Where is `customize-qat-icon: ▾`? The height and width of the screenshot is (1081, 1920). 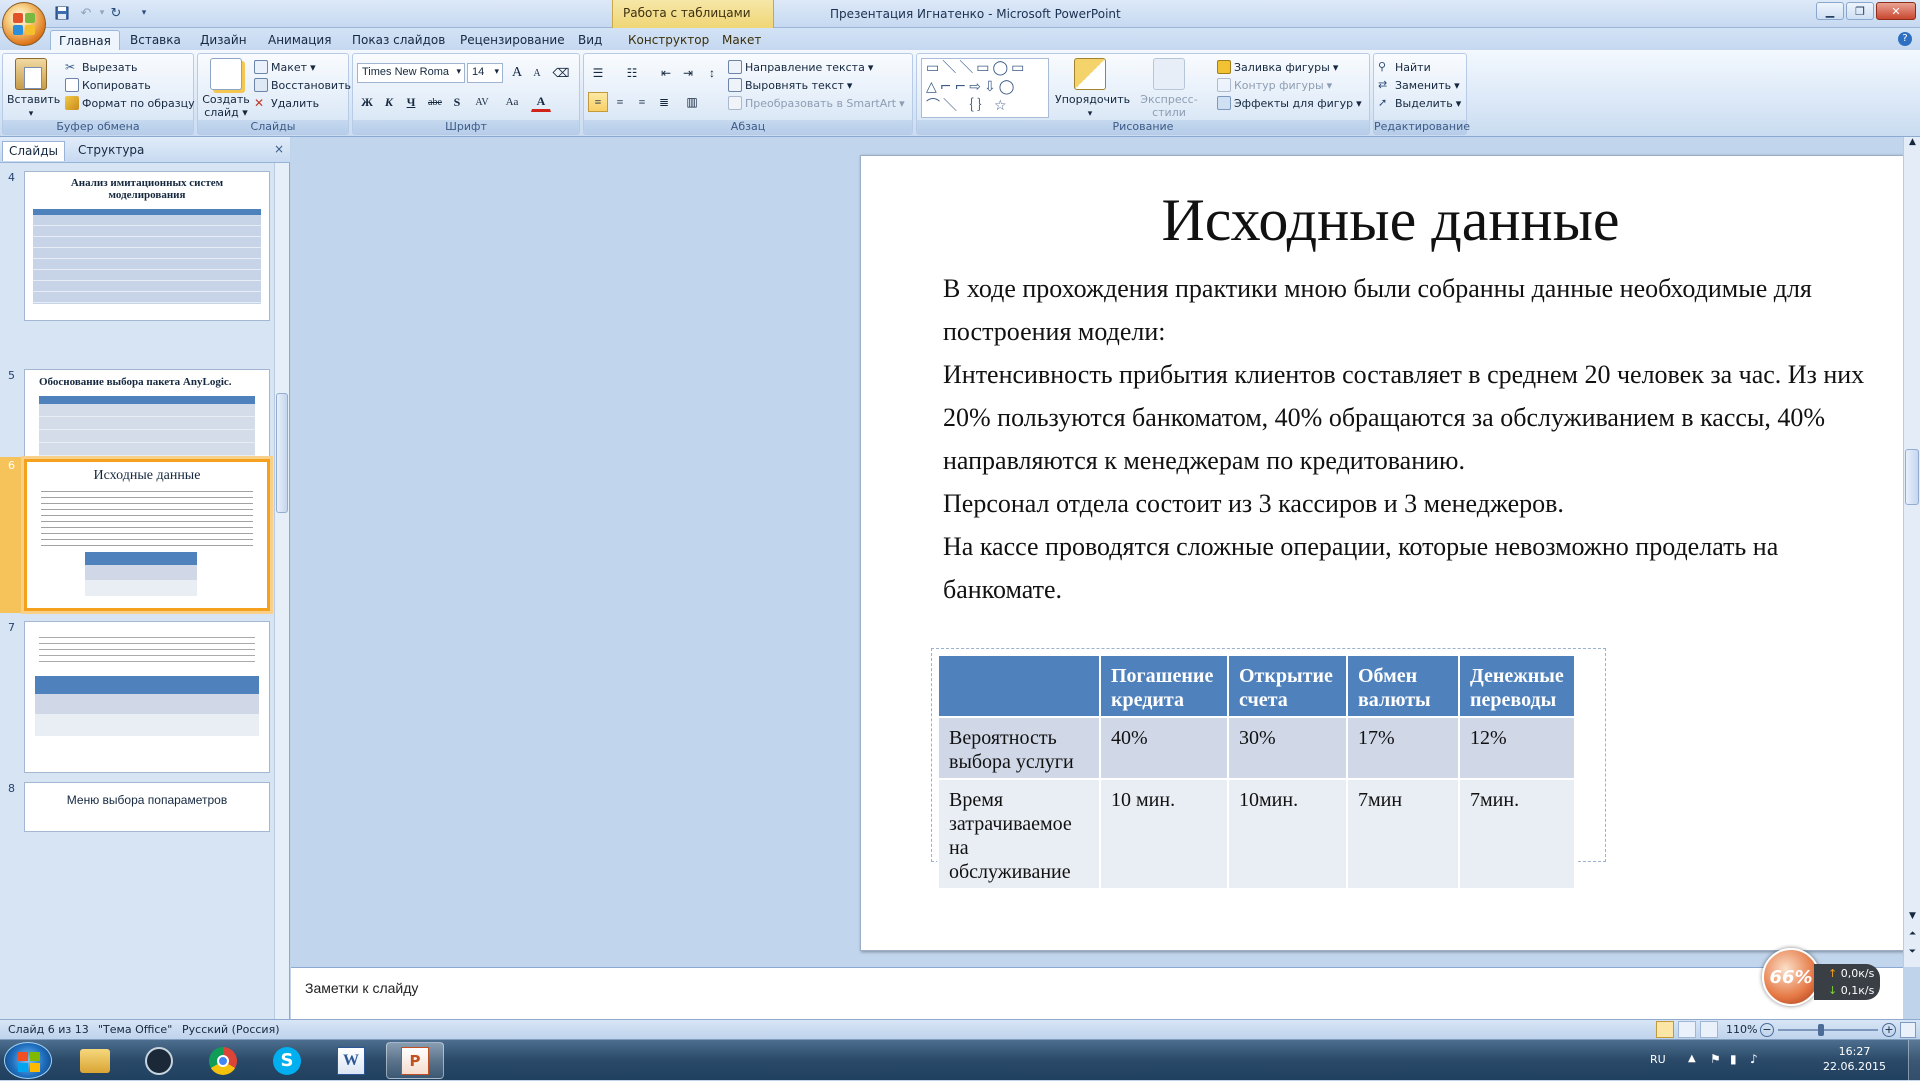
customize-qat-icon: ▾ is located at coordinates (144, 13).